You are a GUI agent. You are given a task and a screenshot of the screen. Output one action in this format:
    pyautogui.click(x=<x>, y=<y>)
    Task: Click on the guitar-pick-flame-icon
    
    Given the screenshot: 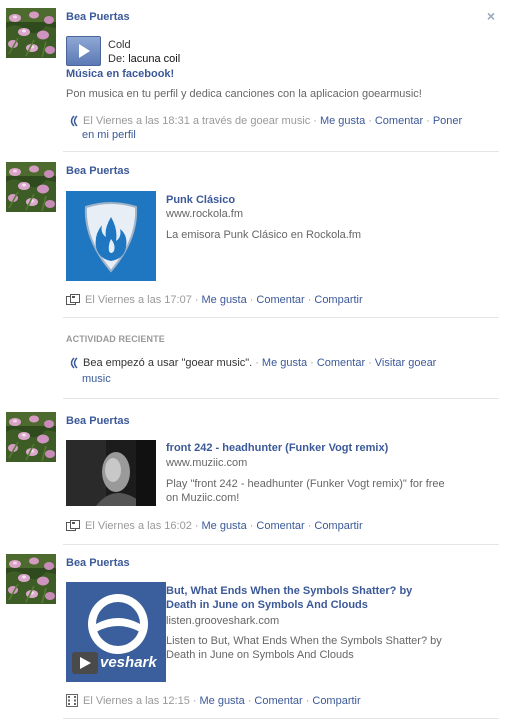 What is the action you would take?
    pyautogui.click(x=111, y=237)
    